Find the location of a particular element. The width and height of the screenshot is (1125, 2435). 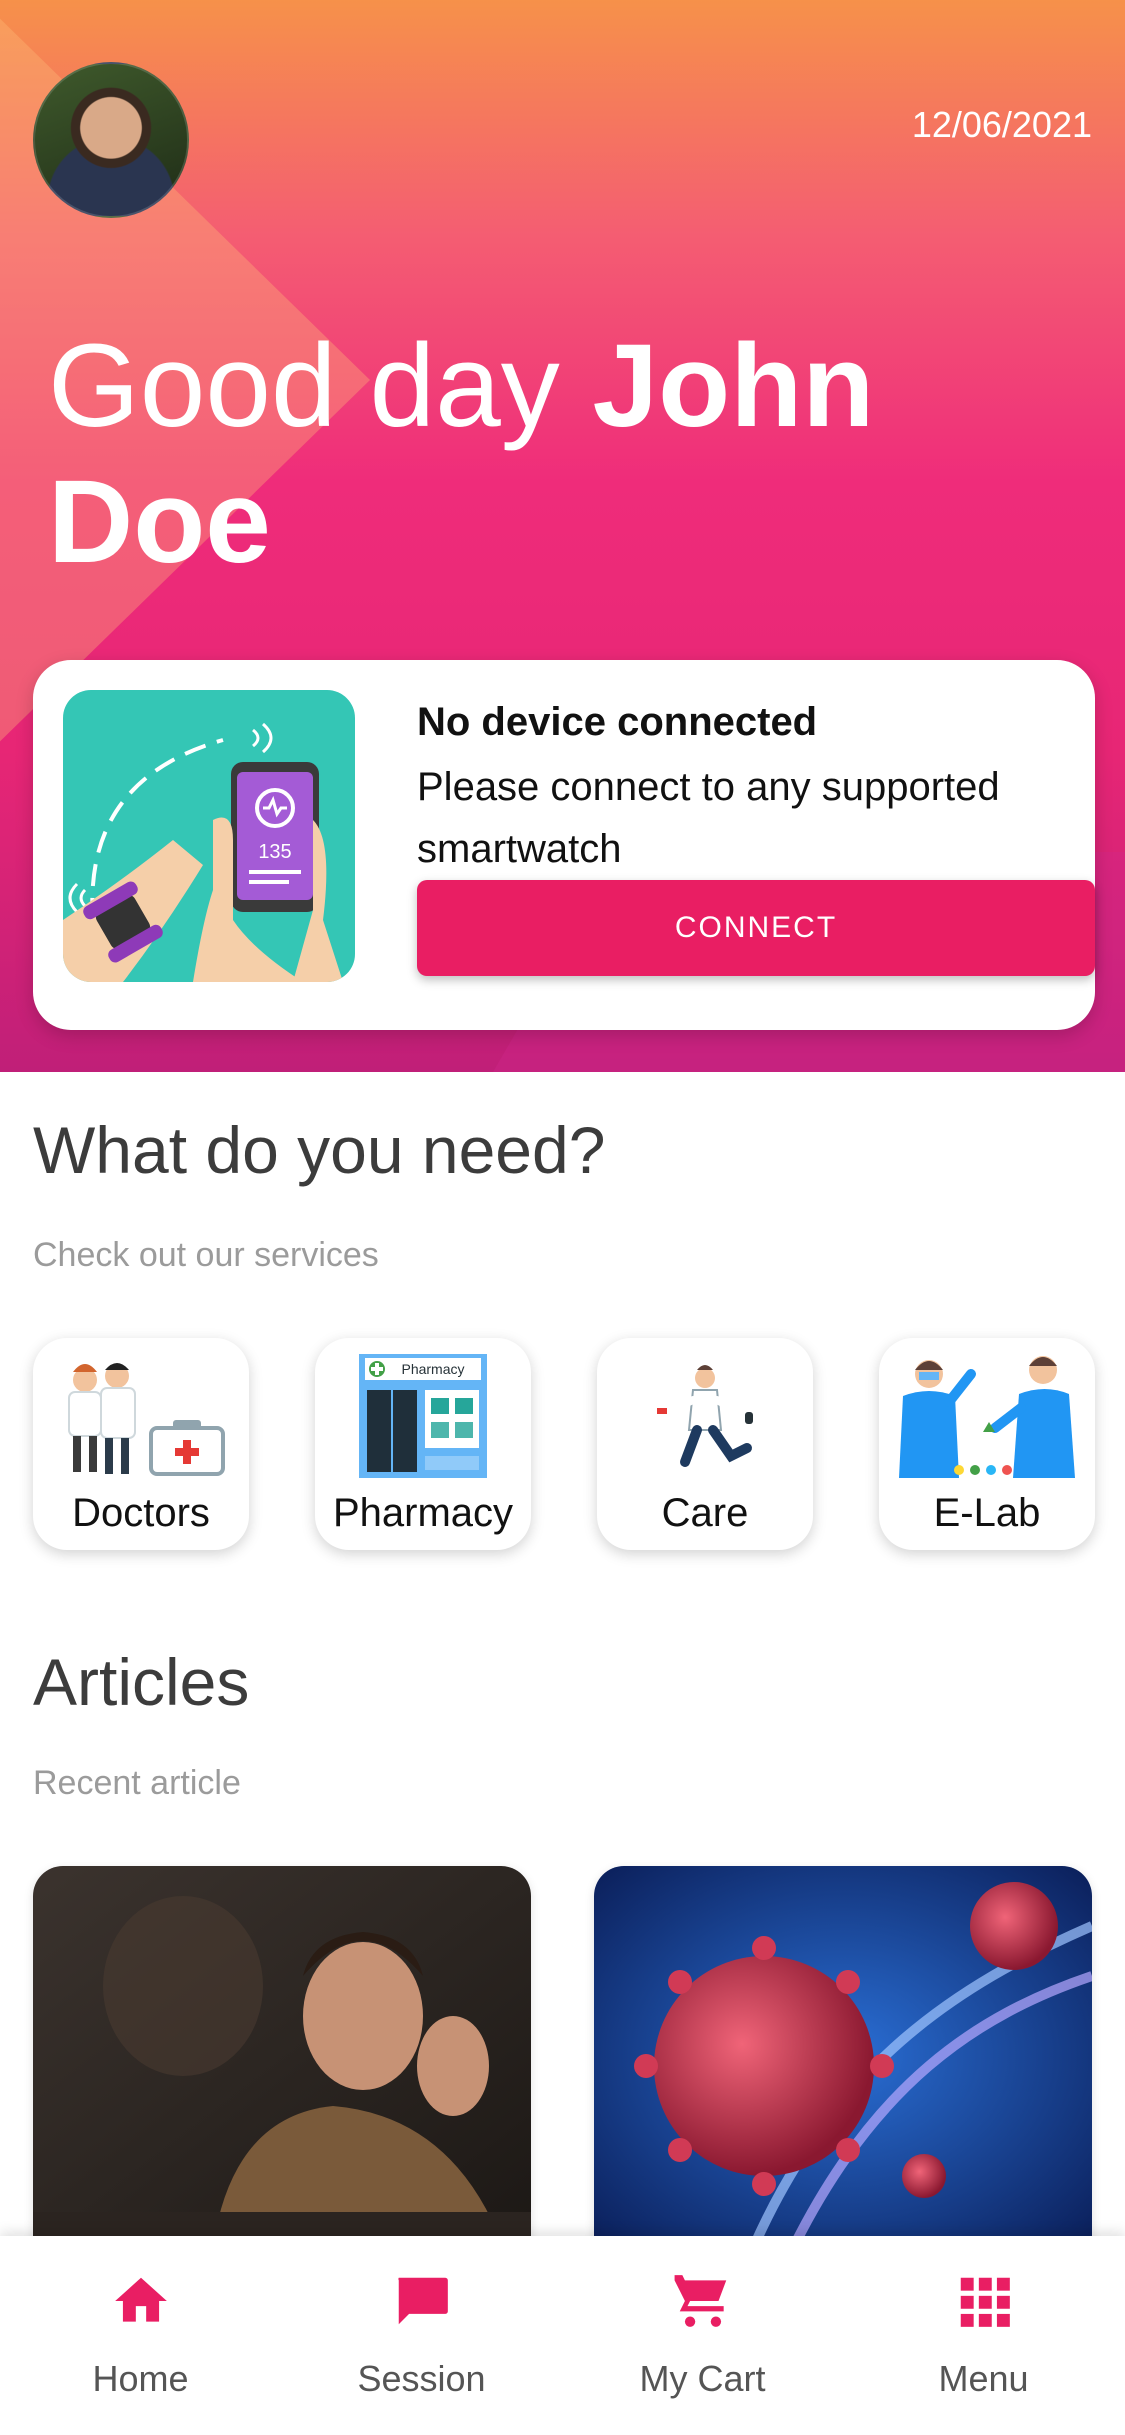

nav-label: Session is located at coordinates (421, 2378).